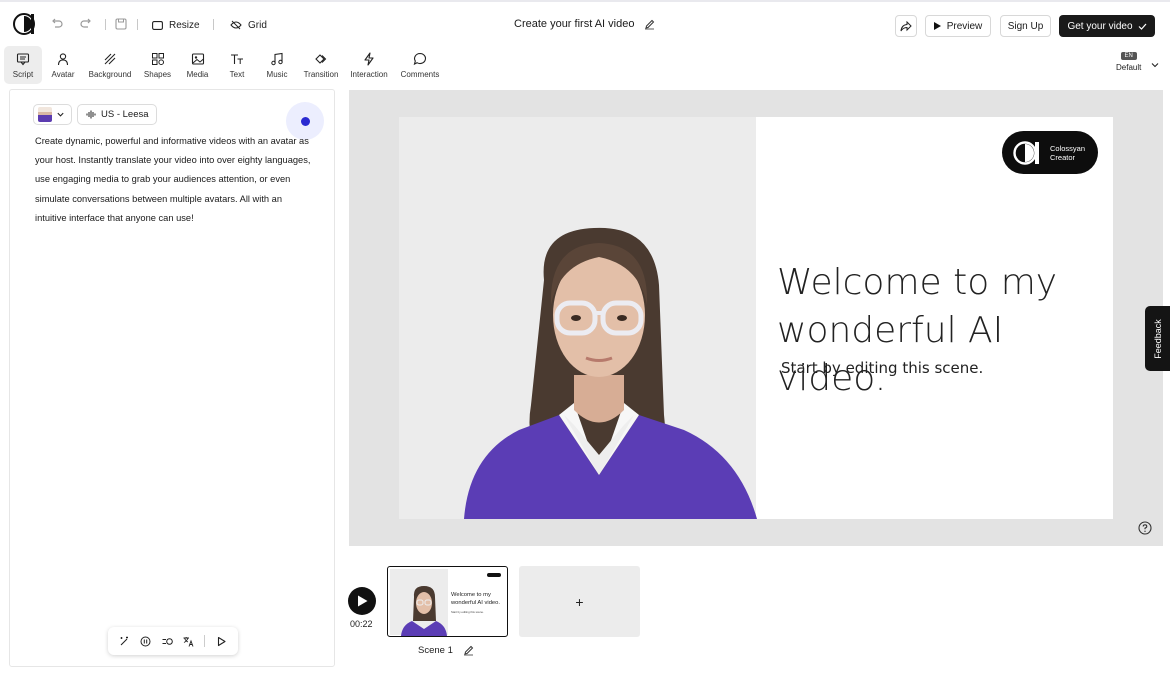 The image size is (1170, 675). What do you see at coordinates (23, 58) in the screenshot?
I see `script-icon` at bounding box center [23, 58].